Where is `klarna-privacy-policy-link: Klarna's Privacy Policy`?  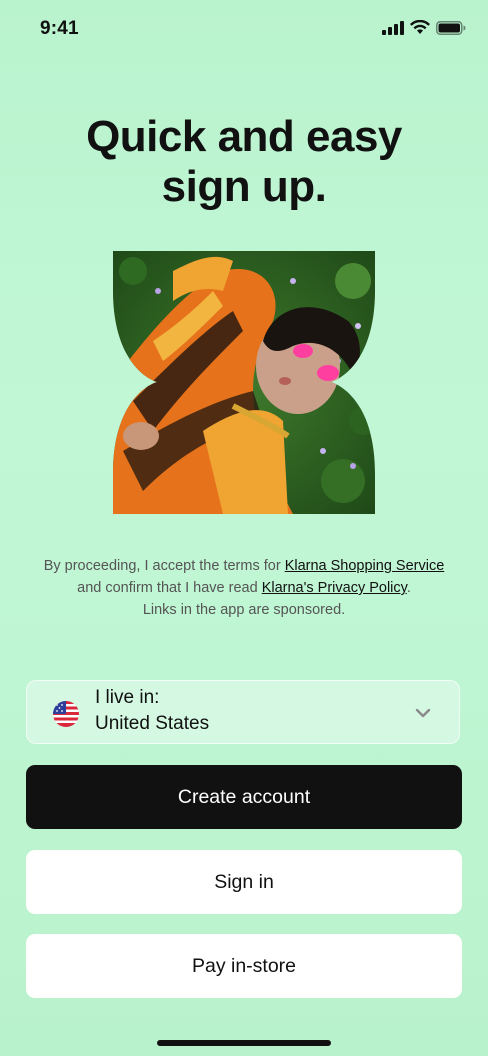
klarna-privacy-policy-link: Klarna's Privacy Policy is located at coordinates (334, 588).